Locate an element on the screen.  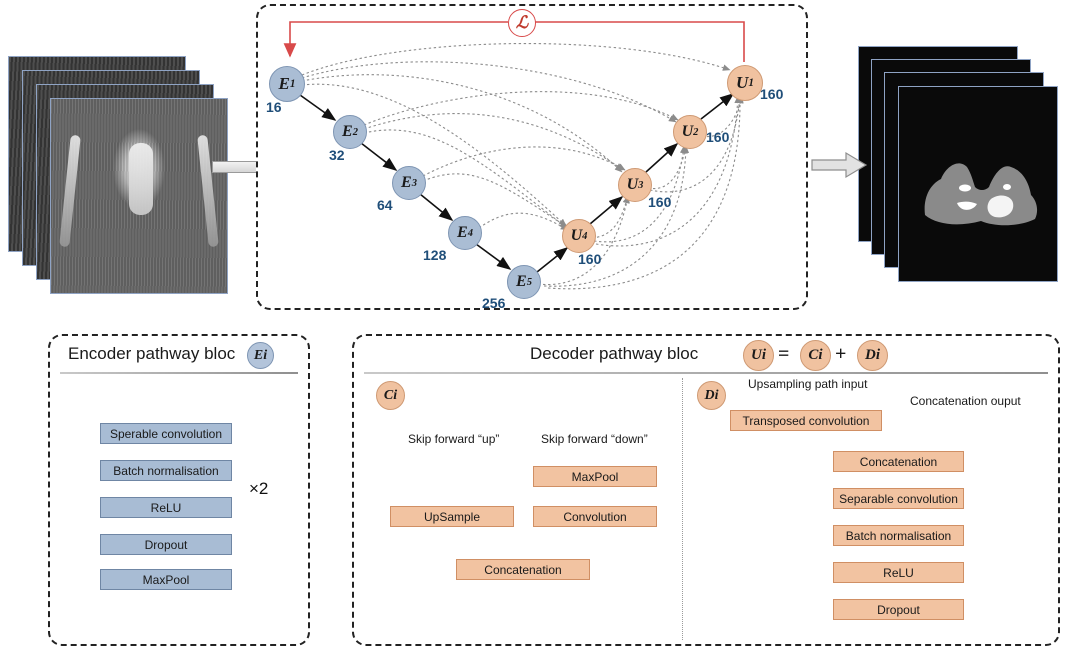
node-U4-sub: 4 is located at coordinates (585, 236).